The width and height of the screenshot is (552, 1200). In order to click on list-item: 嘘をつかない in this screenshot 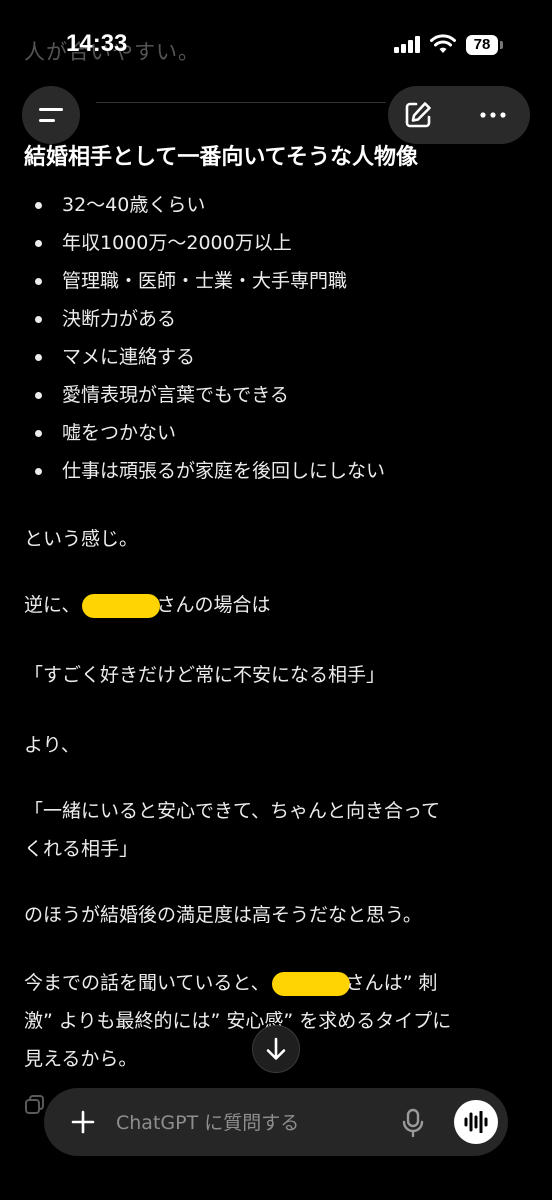, I will do `click(274, 433)`.